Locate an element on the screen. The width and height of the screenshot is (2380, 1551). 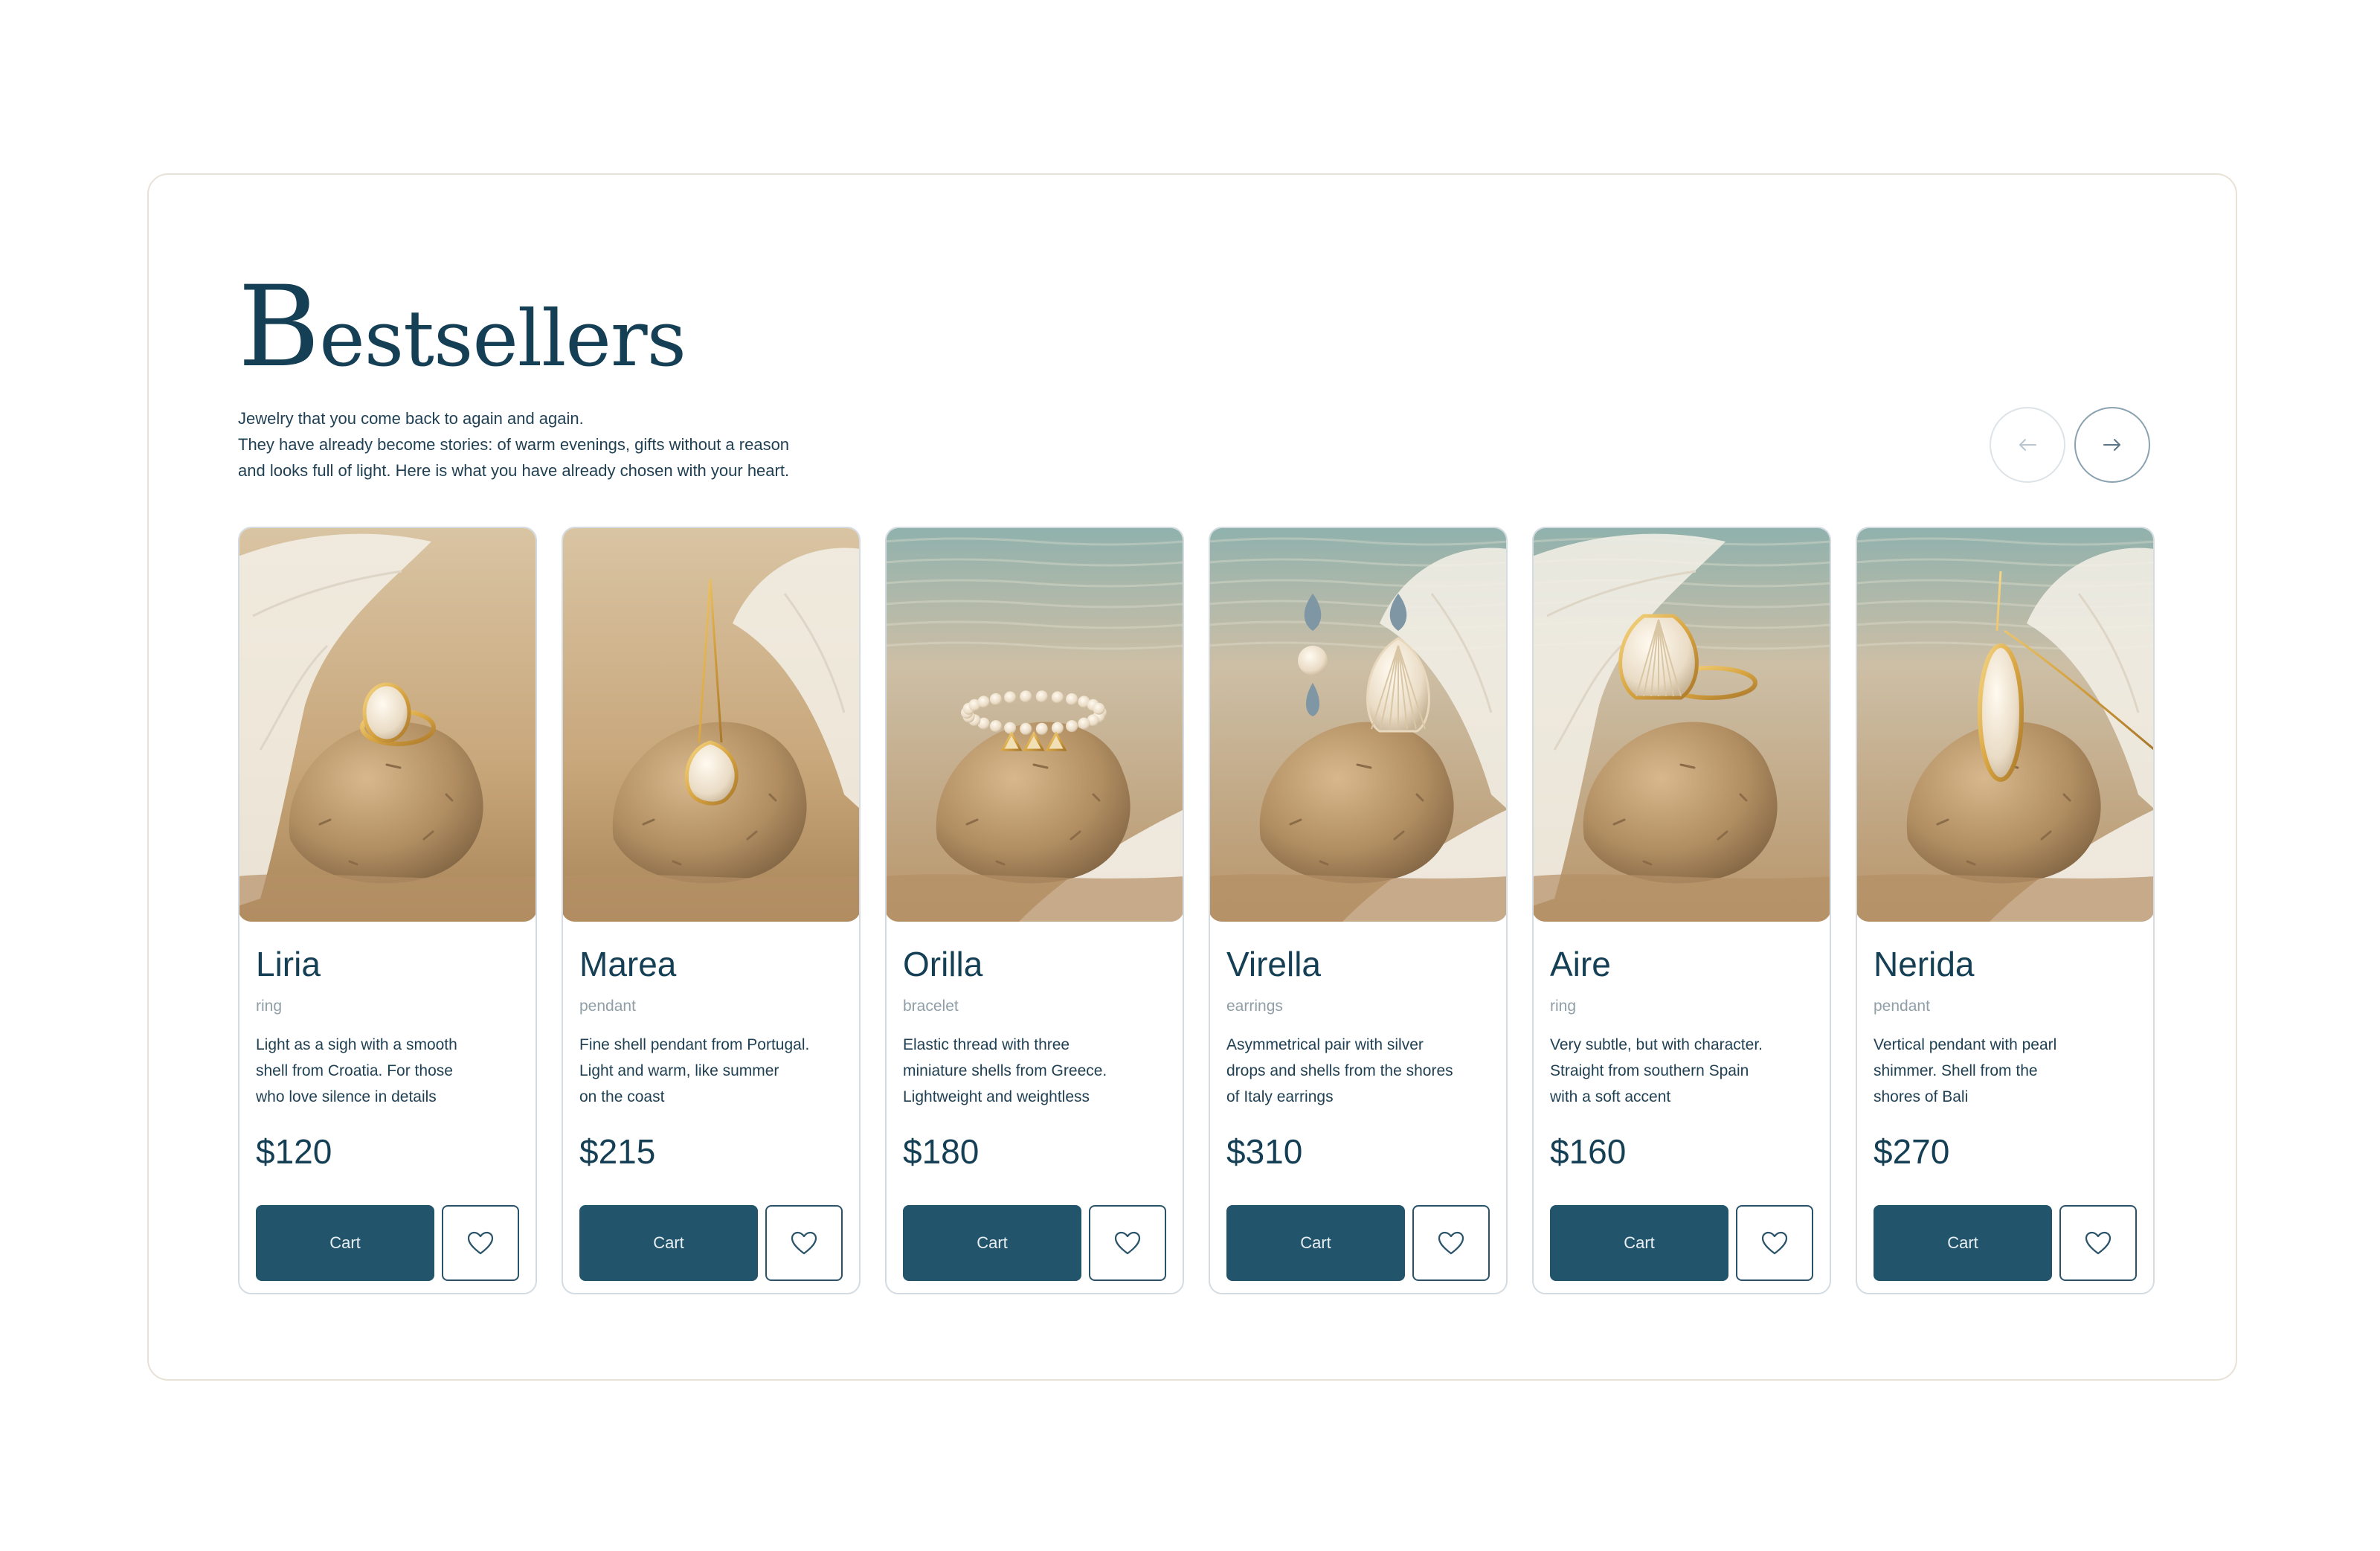
description-line: on the coast is located at coordinates (622, 1096).